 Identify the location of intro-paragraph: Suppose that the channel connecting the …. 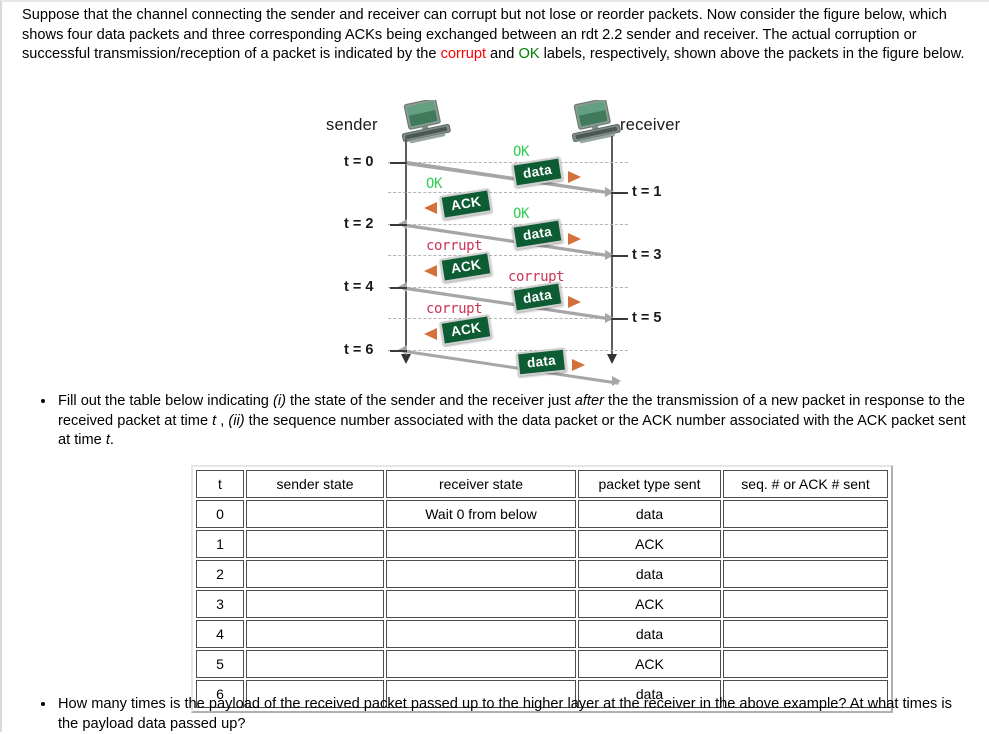
(495, 35).